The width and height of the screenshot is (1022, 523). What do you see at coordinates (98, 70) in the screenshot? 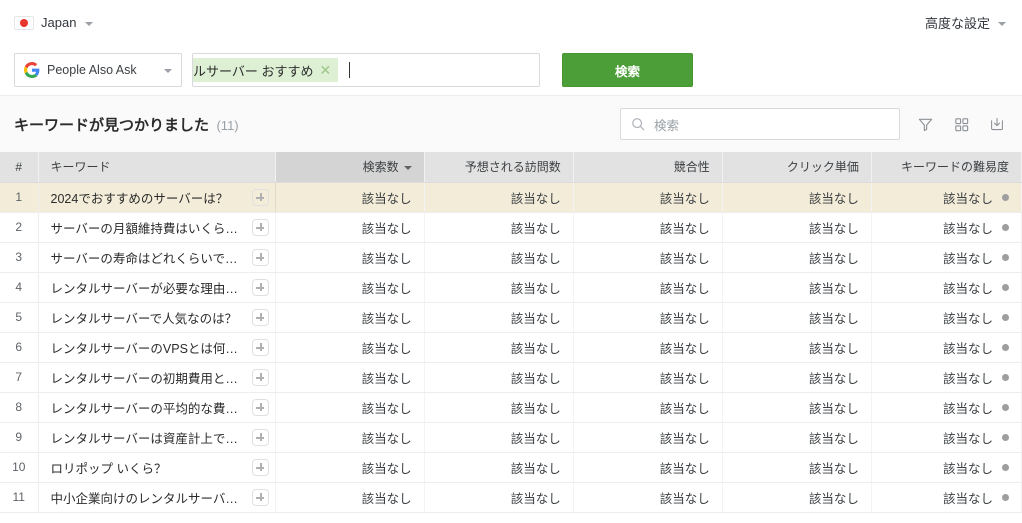
I see `search-engine-select: People Also Ask` at bounding box center [98, 70].